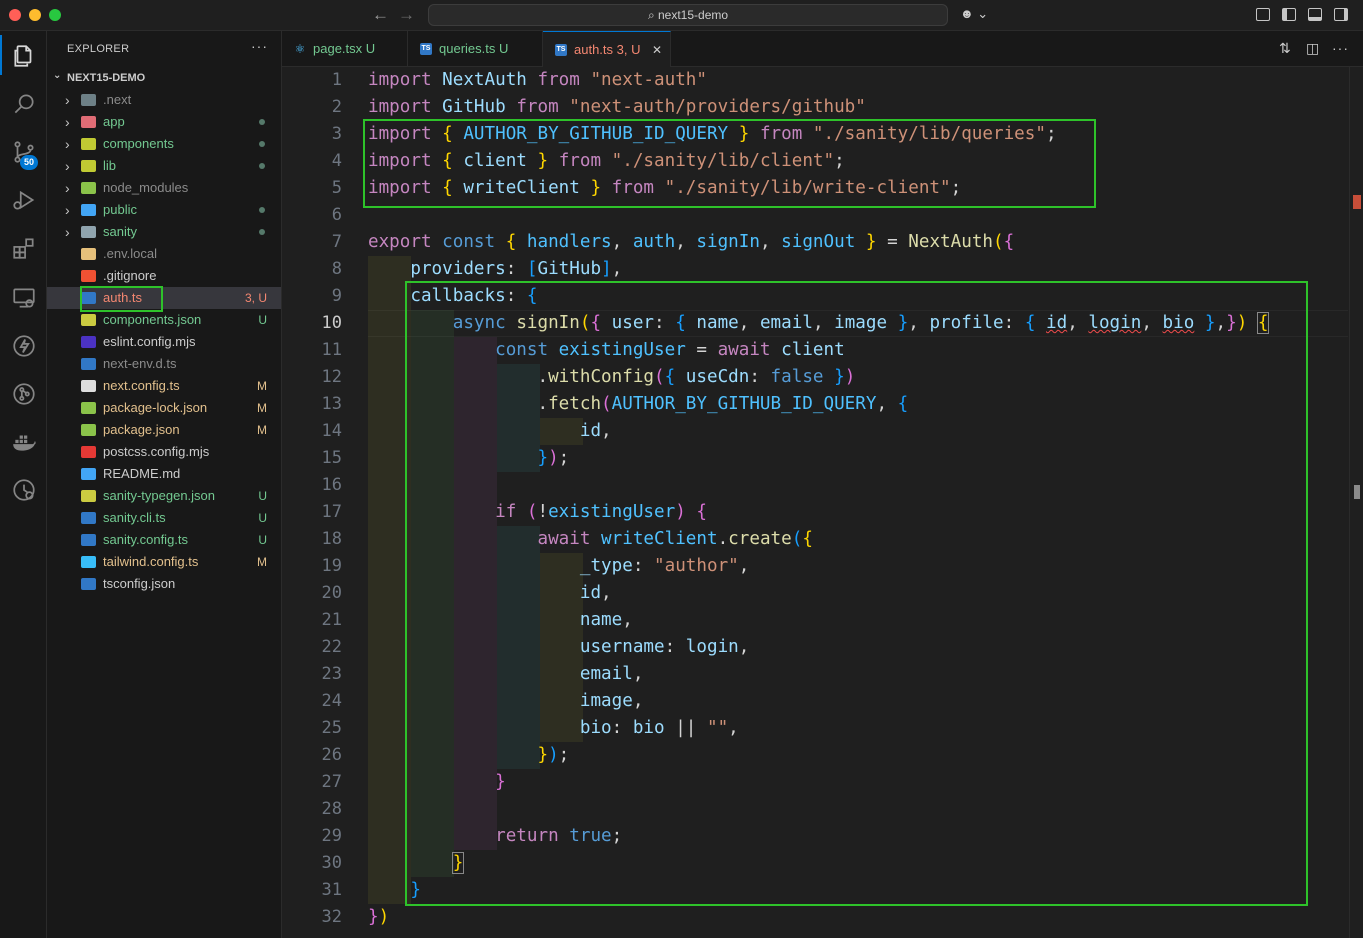 This screenshot has height=938, width=1363. I want to click on lightning-icon, so click(23, 345).